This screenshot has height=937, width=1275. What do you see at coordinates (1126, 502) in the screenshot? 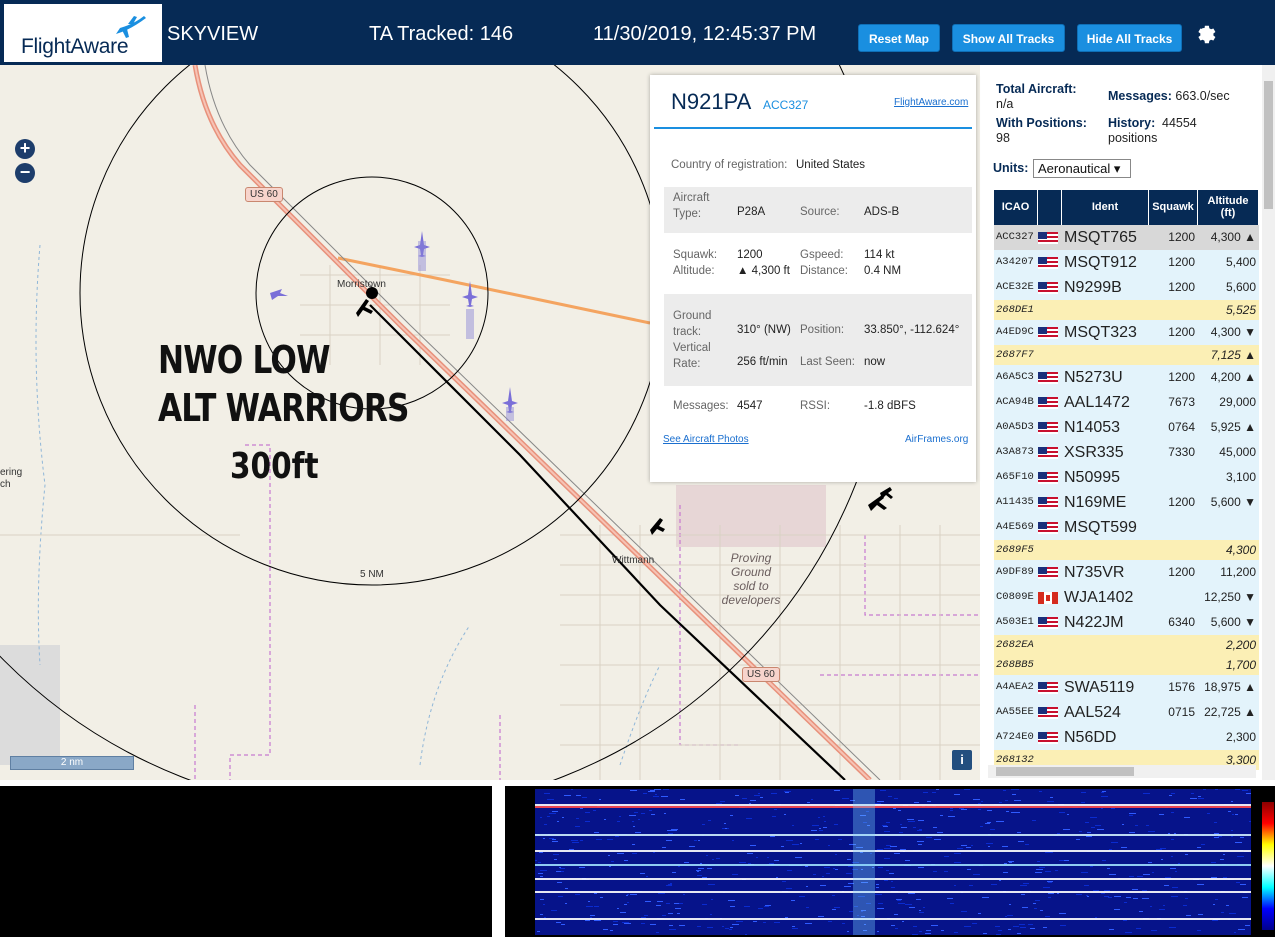
I see `table-row: A11435 N169ME 1200 5,600 ▼` at bounding box center [1126, 502].